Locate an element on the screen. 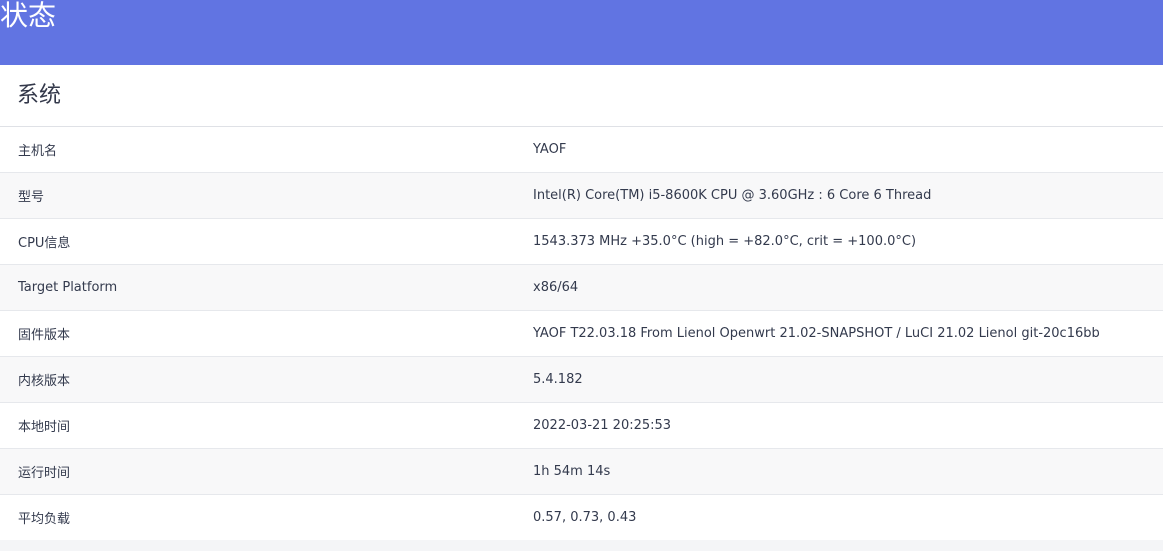  info-row-local-time: 本地时间 2022-03-21 20:25:53 is located at coordinates (581, 426).